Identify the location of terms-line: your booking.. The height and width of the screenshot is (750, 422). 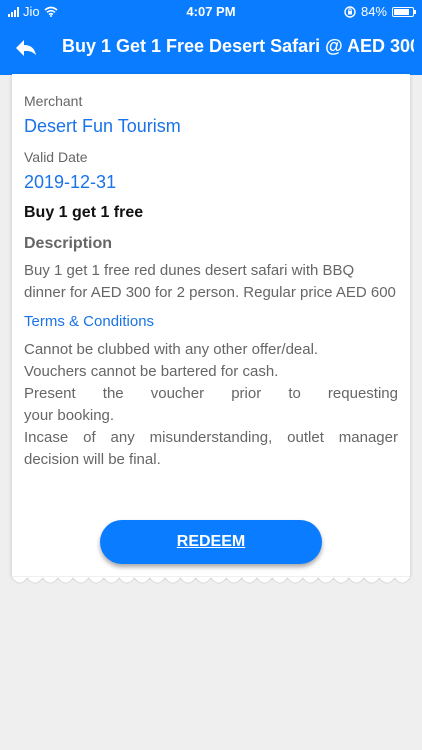
(69, 415).